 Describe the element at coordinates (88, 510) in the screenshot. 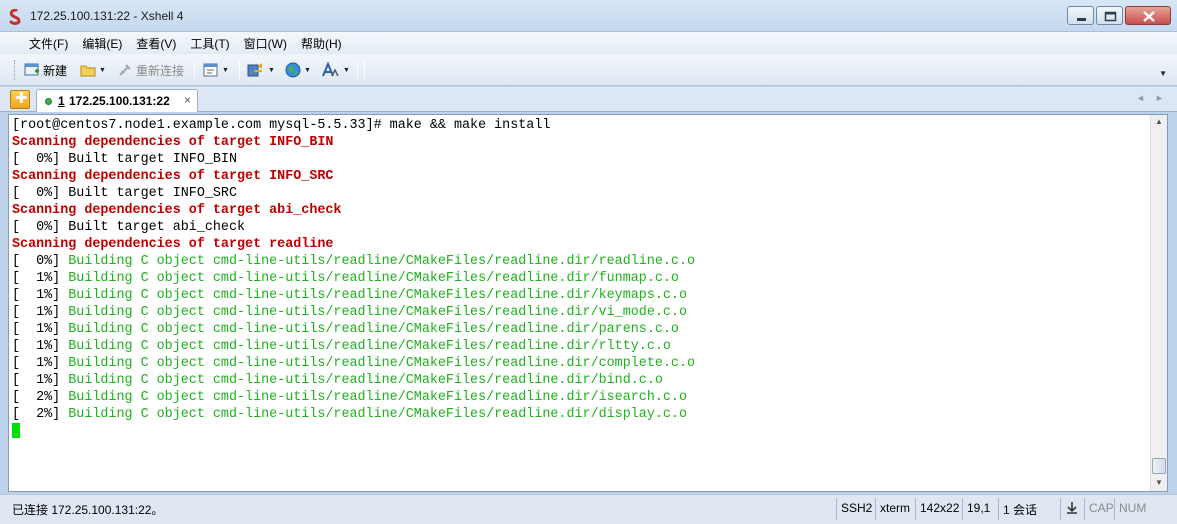

I see `connection-status: 已连接 172.25.100.131:22。` at that location.